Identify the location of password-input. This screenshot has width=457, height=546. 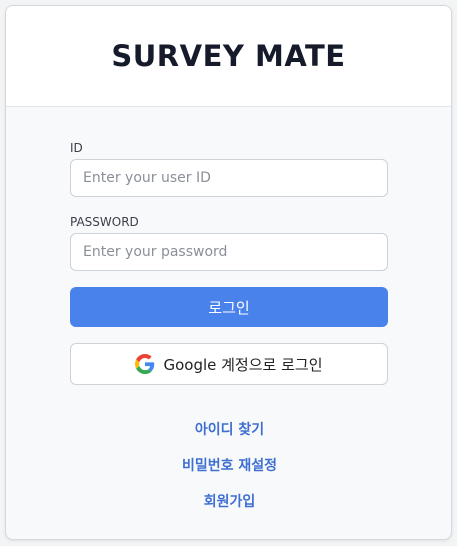
(229, 252).